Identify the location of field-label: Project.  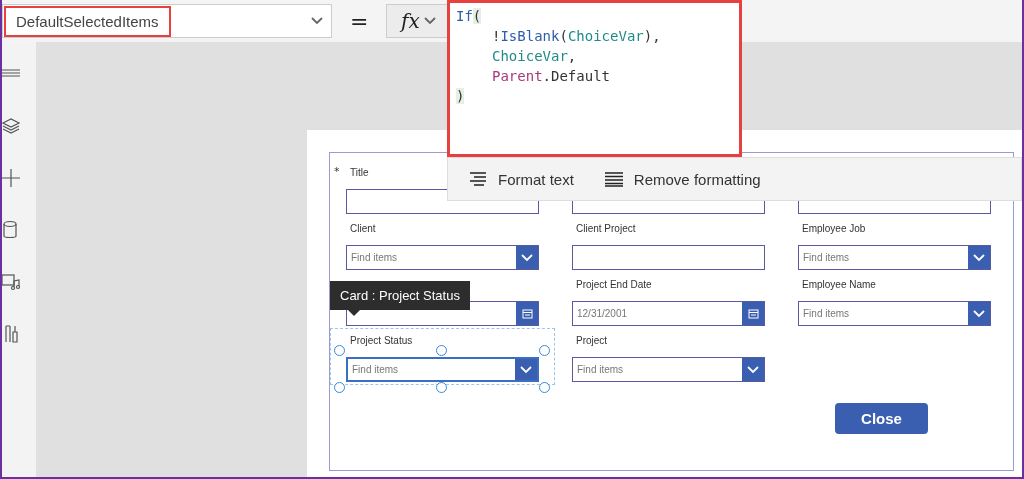
(592, 340).